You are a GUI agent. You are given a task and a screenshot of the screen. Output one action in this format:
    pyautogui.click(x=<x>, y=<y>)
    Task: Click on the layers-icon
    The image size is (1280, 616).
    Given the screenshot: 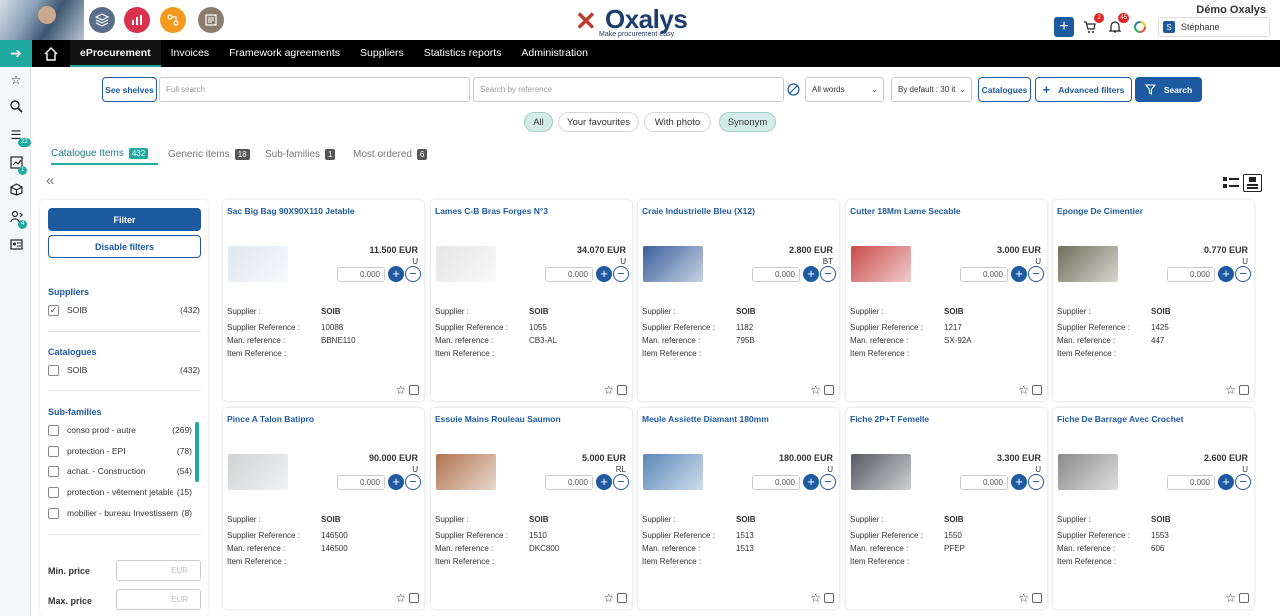 What is the action you would take?
    pyautogui.click(x=102, y=20)
    